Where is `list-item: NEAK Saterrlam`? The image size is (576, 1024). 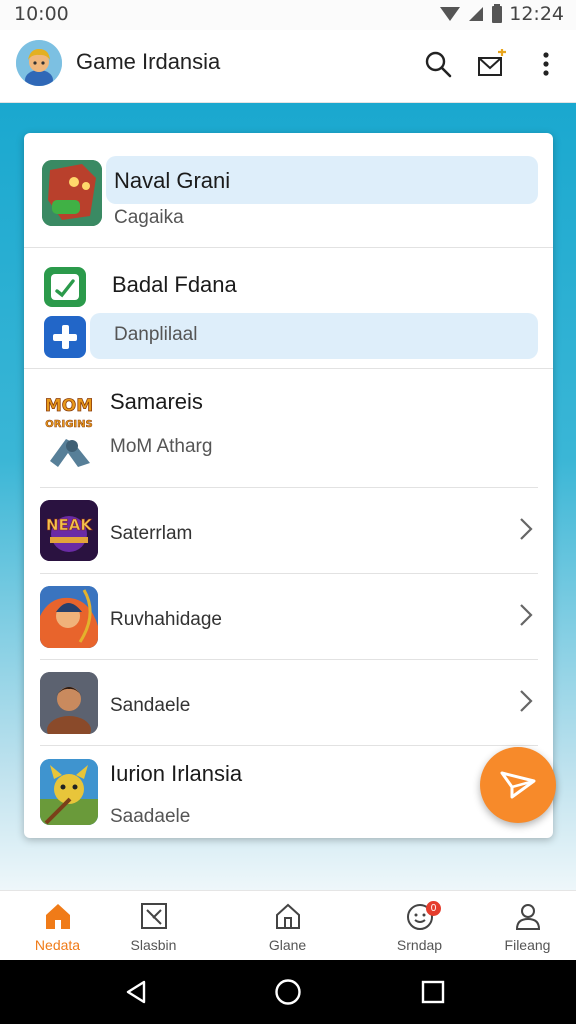
list-item: NEAK Saterrlam is located at coordinates (288, 530).